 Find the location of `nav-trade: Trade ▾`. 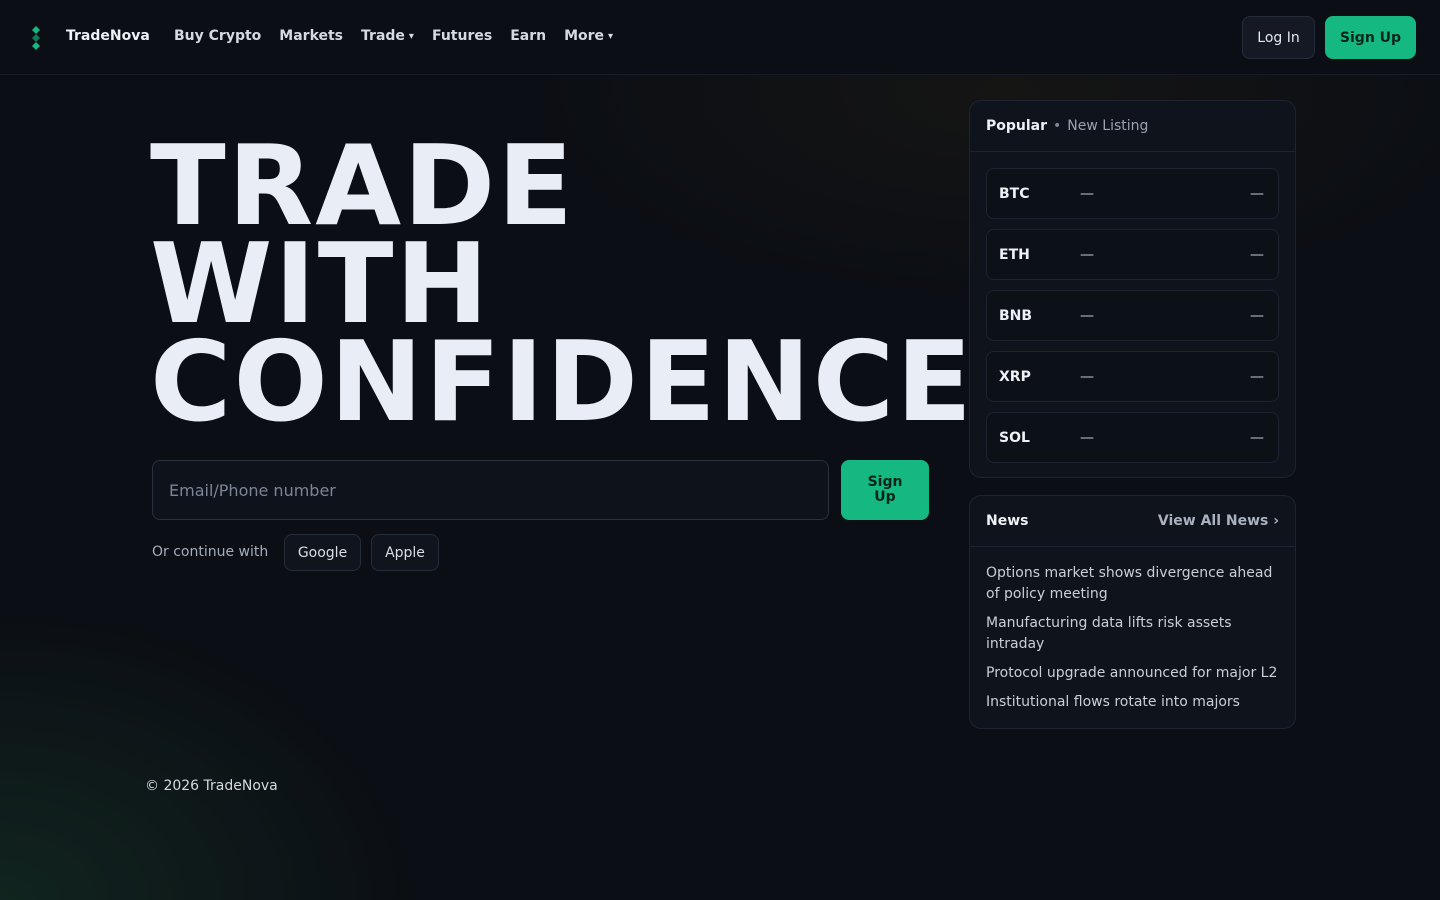

nav-trade: Trade ▾ is located at coordinates (387, 36).